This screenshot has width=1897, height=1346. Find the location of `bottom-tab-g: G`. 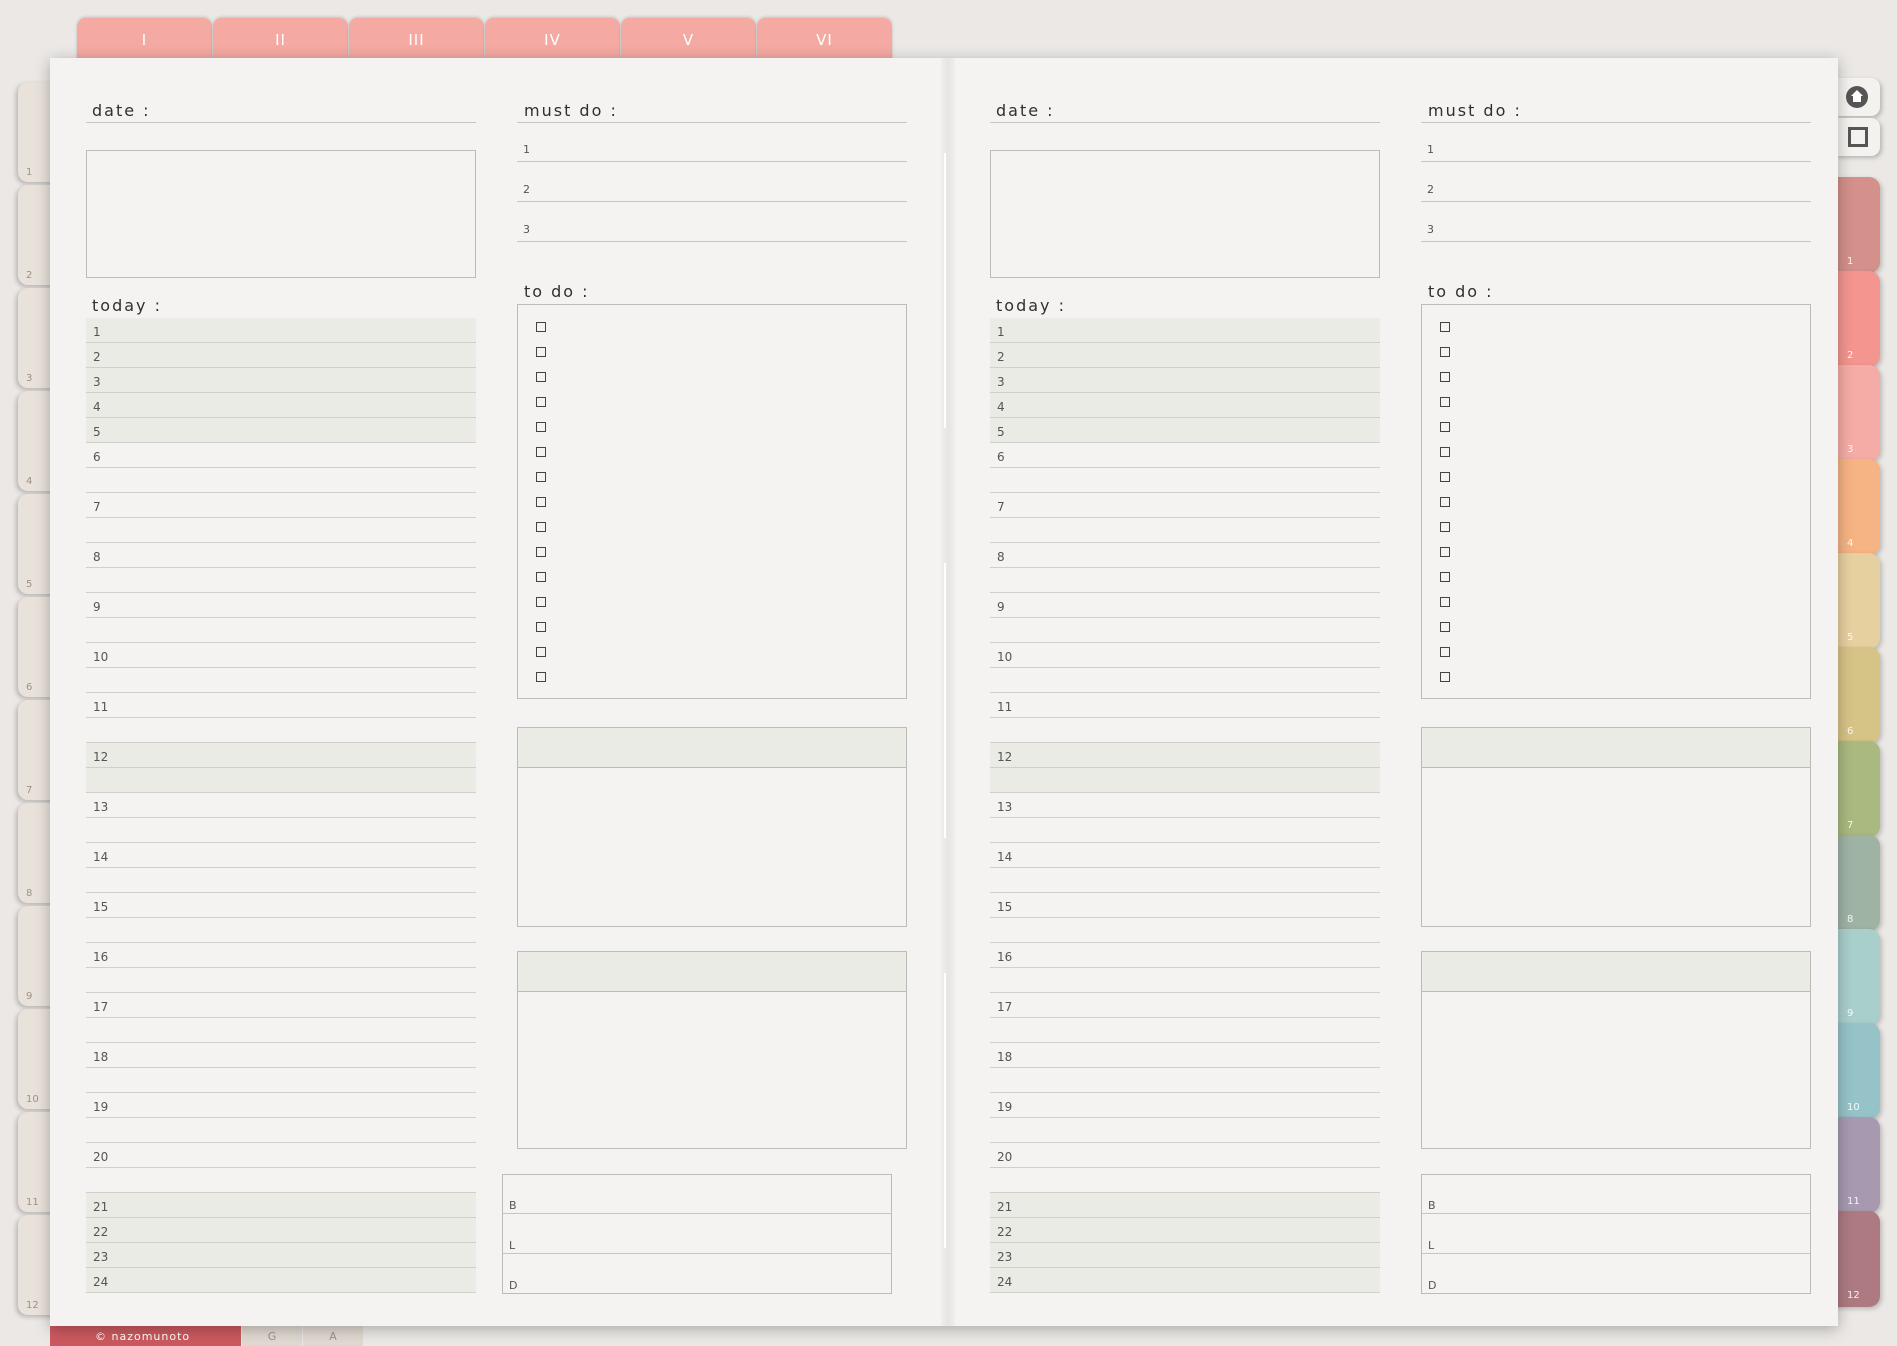

bottom-tab-g: G is located at coordinates (271, 1335).